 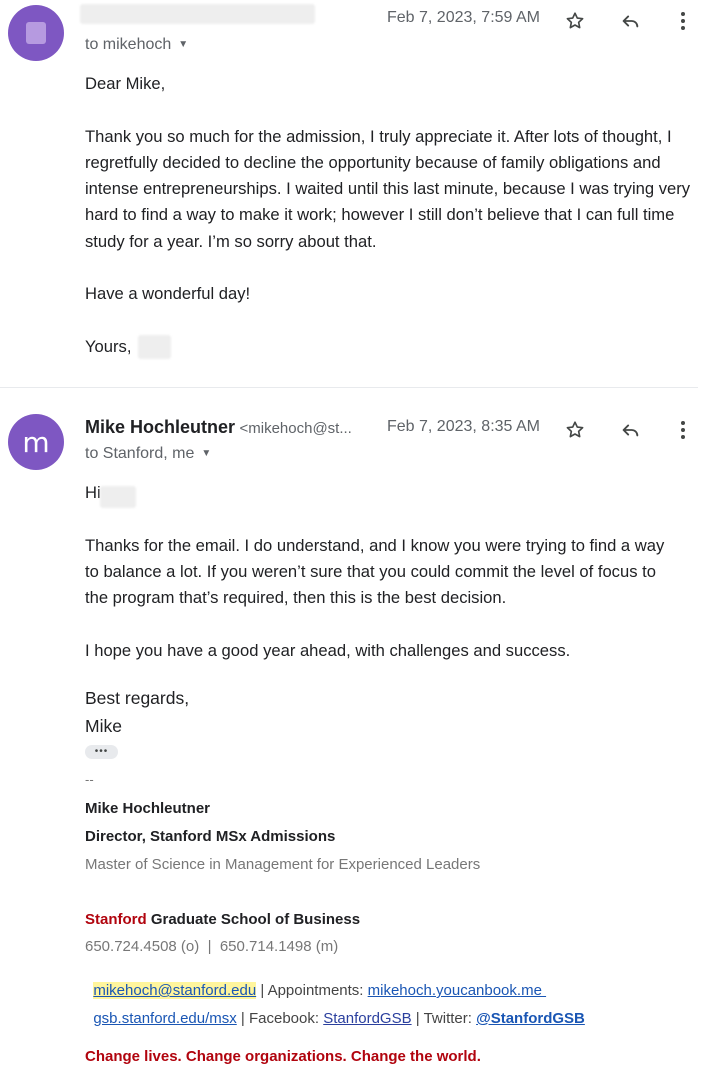 What do you see at coordinates (197, 14) in the screenshot?
I see `redacted-sender-name` at bounding box center [197, 14].